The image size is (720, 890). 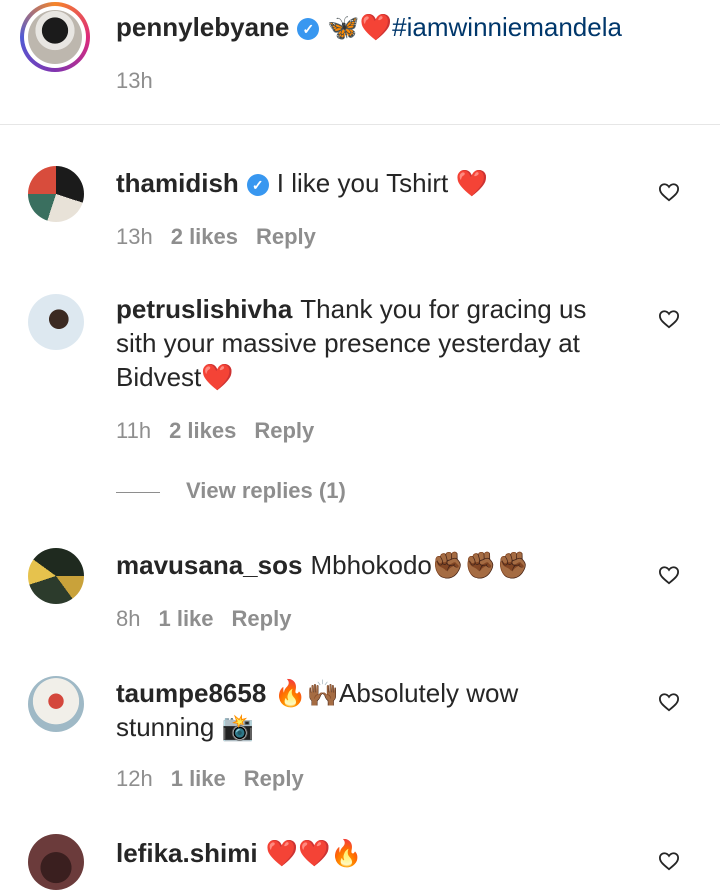 I want to click on caption-line: pennylebyane ✓ 🦋❤️#iamwinniemandela, so click(x=369, y=27).